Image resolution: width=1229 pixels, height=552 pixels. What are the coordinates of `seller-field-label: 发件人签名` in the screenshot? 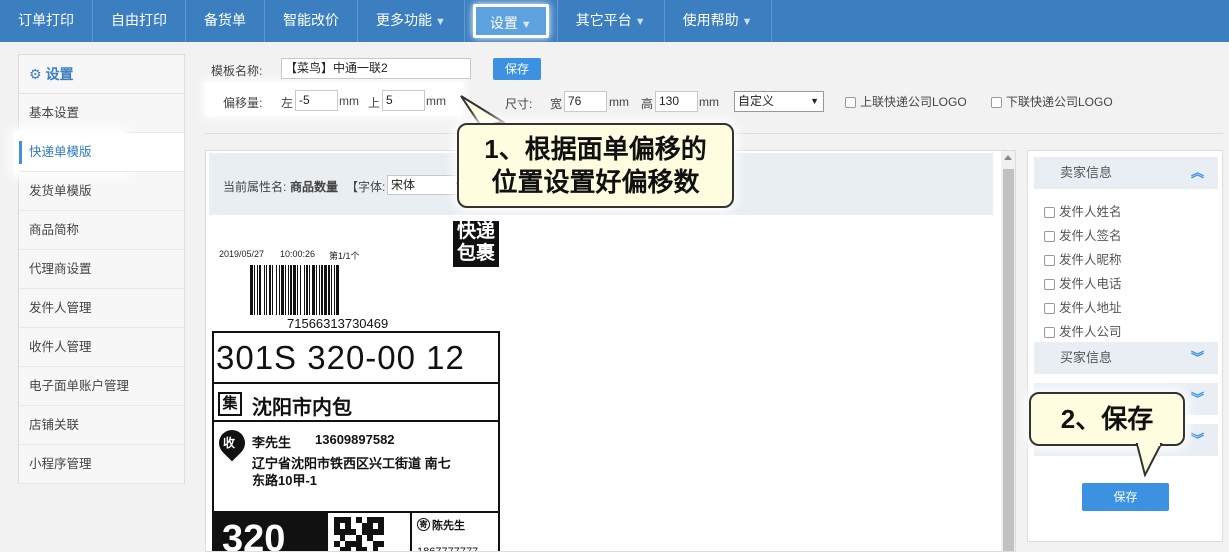 It's located at (1090, 236).